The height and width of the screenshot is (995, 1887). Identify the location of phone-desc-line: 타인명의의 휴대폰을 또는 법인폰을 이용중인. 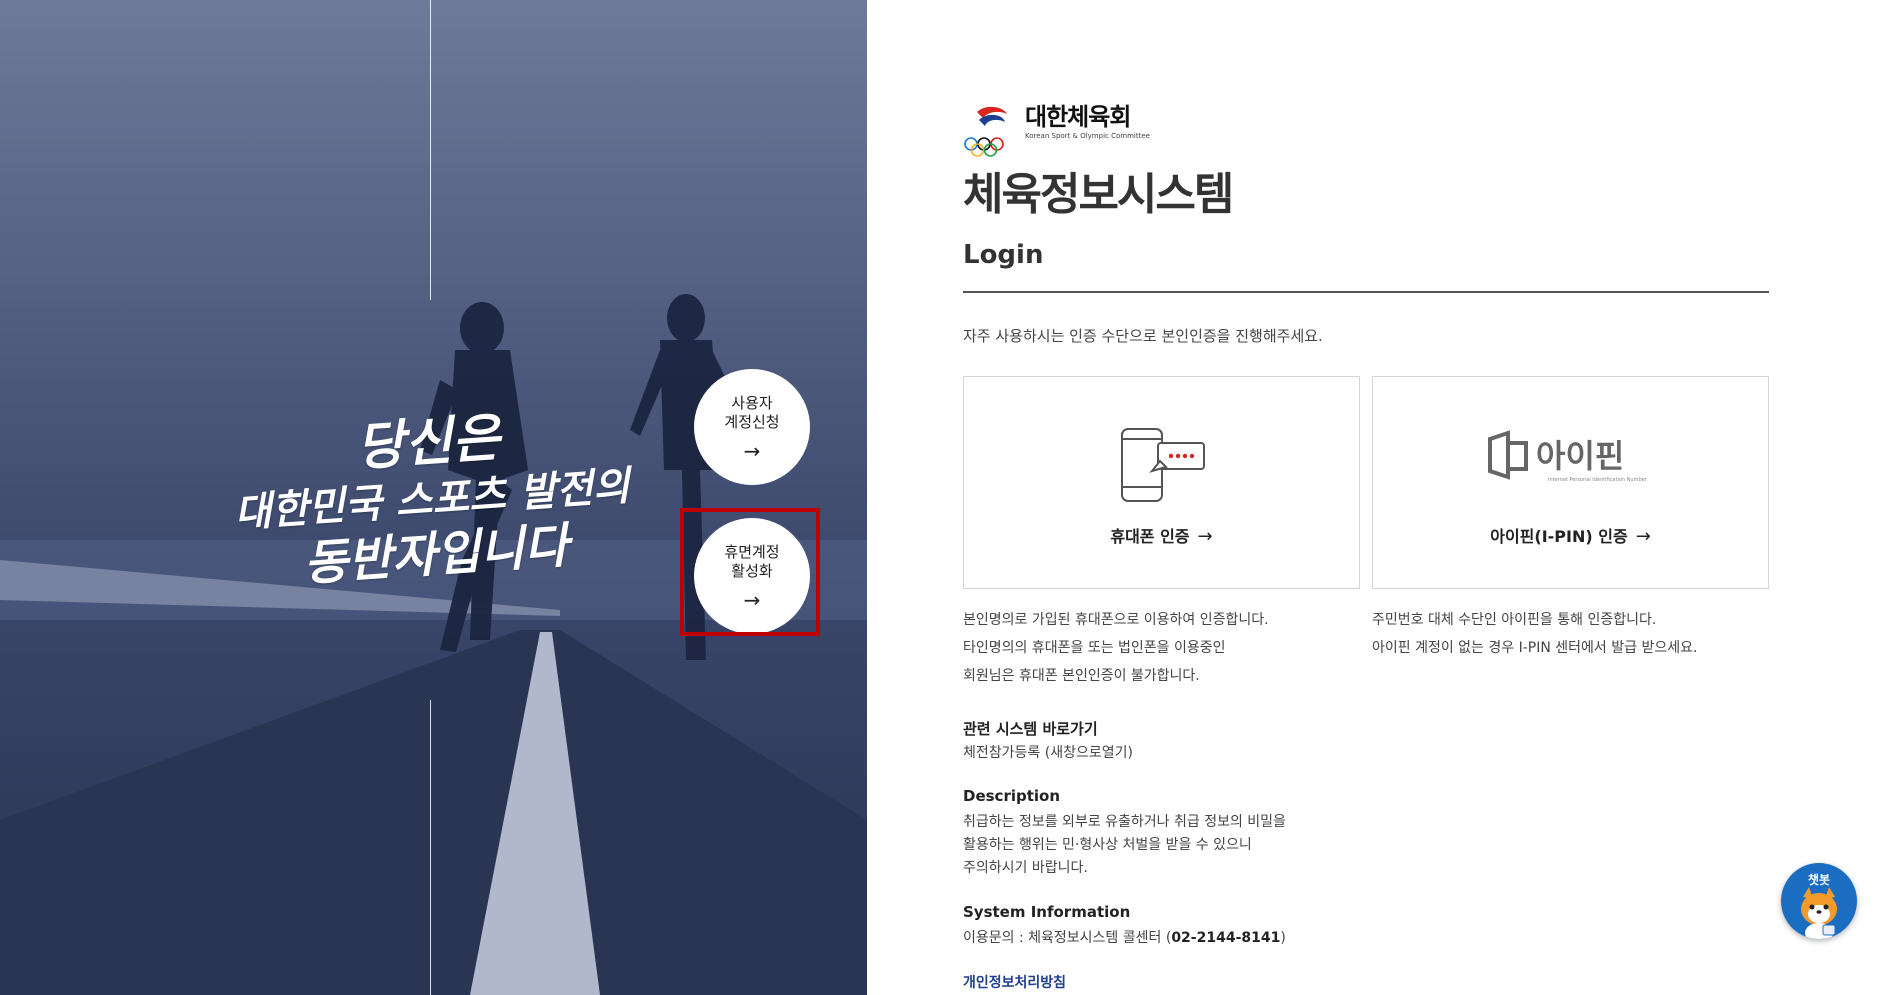
(1094, 648).